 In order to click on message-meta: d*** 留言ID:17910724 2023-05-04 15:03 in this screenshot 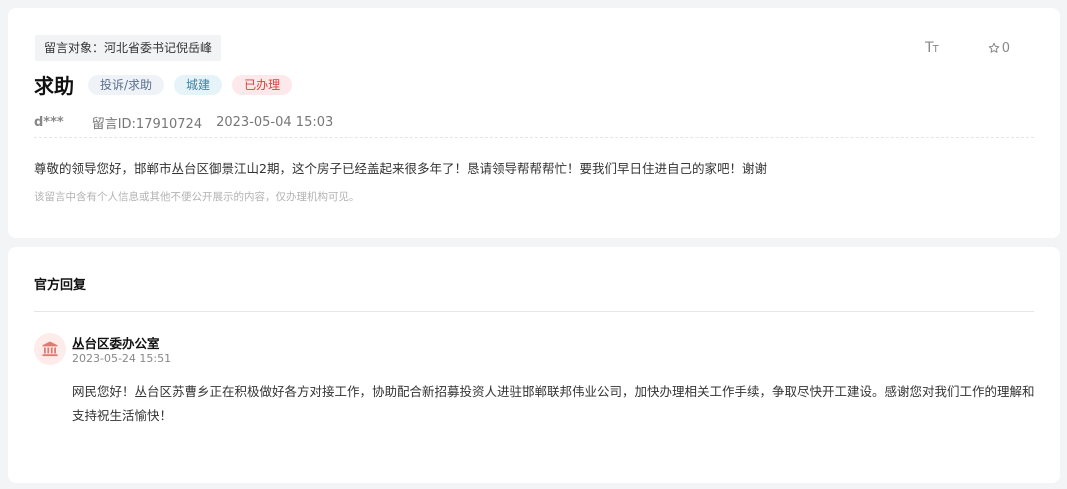, I will do `click(183, 122)`.